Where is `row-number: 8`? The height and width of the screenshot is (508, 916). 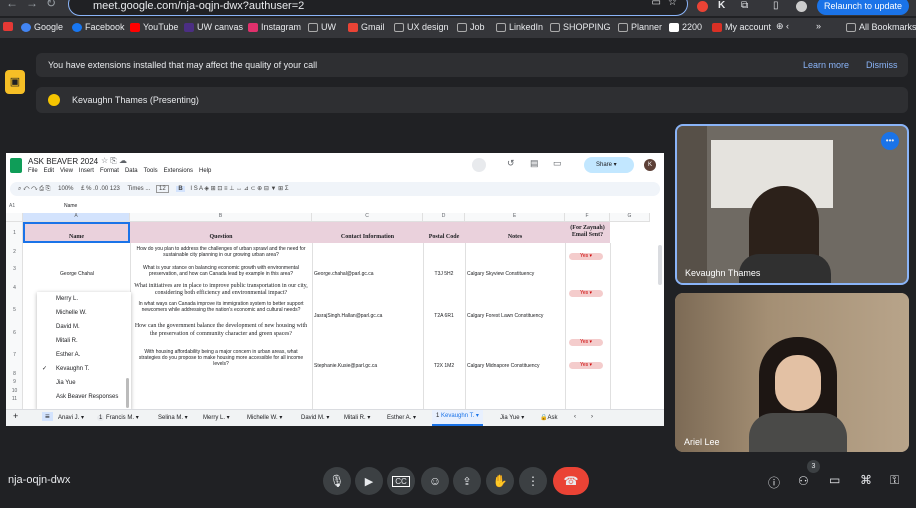 row-number: 8 is located at coordinates (14, 374).